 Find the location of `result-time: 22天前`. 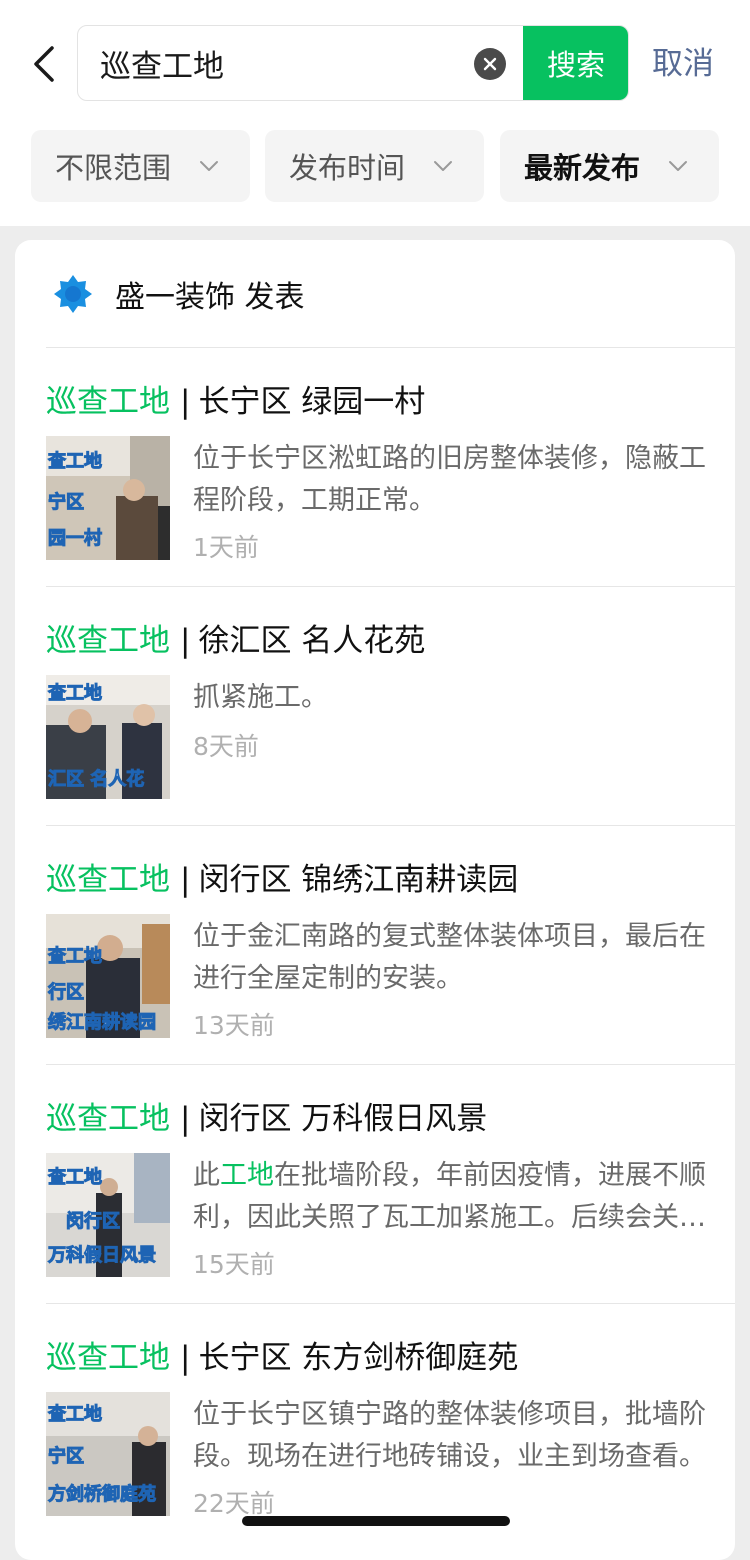

result-time: 22天前 is located at coordinates (234, 1503).